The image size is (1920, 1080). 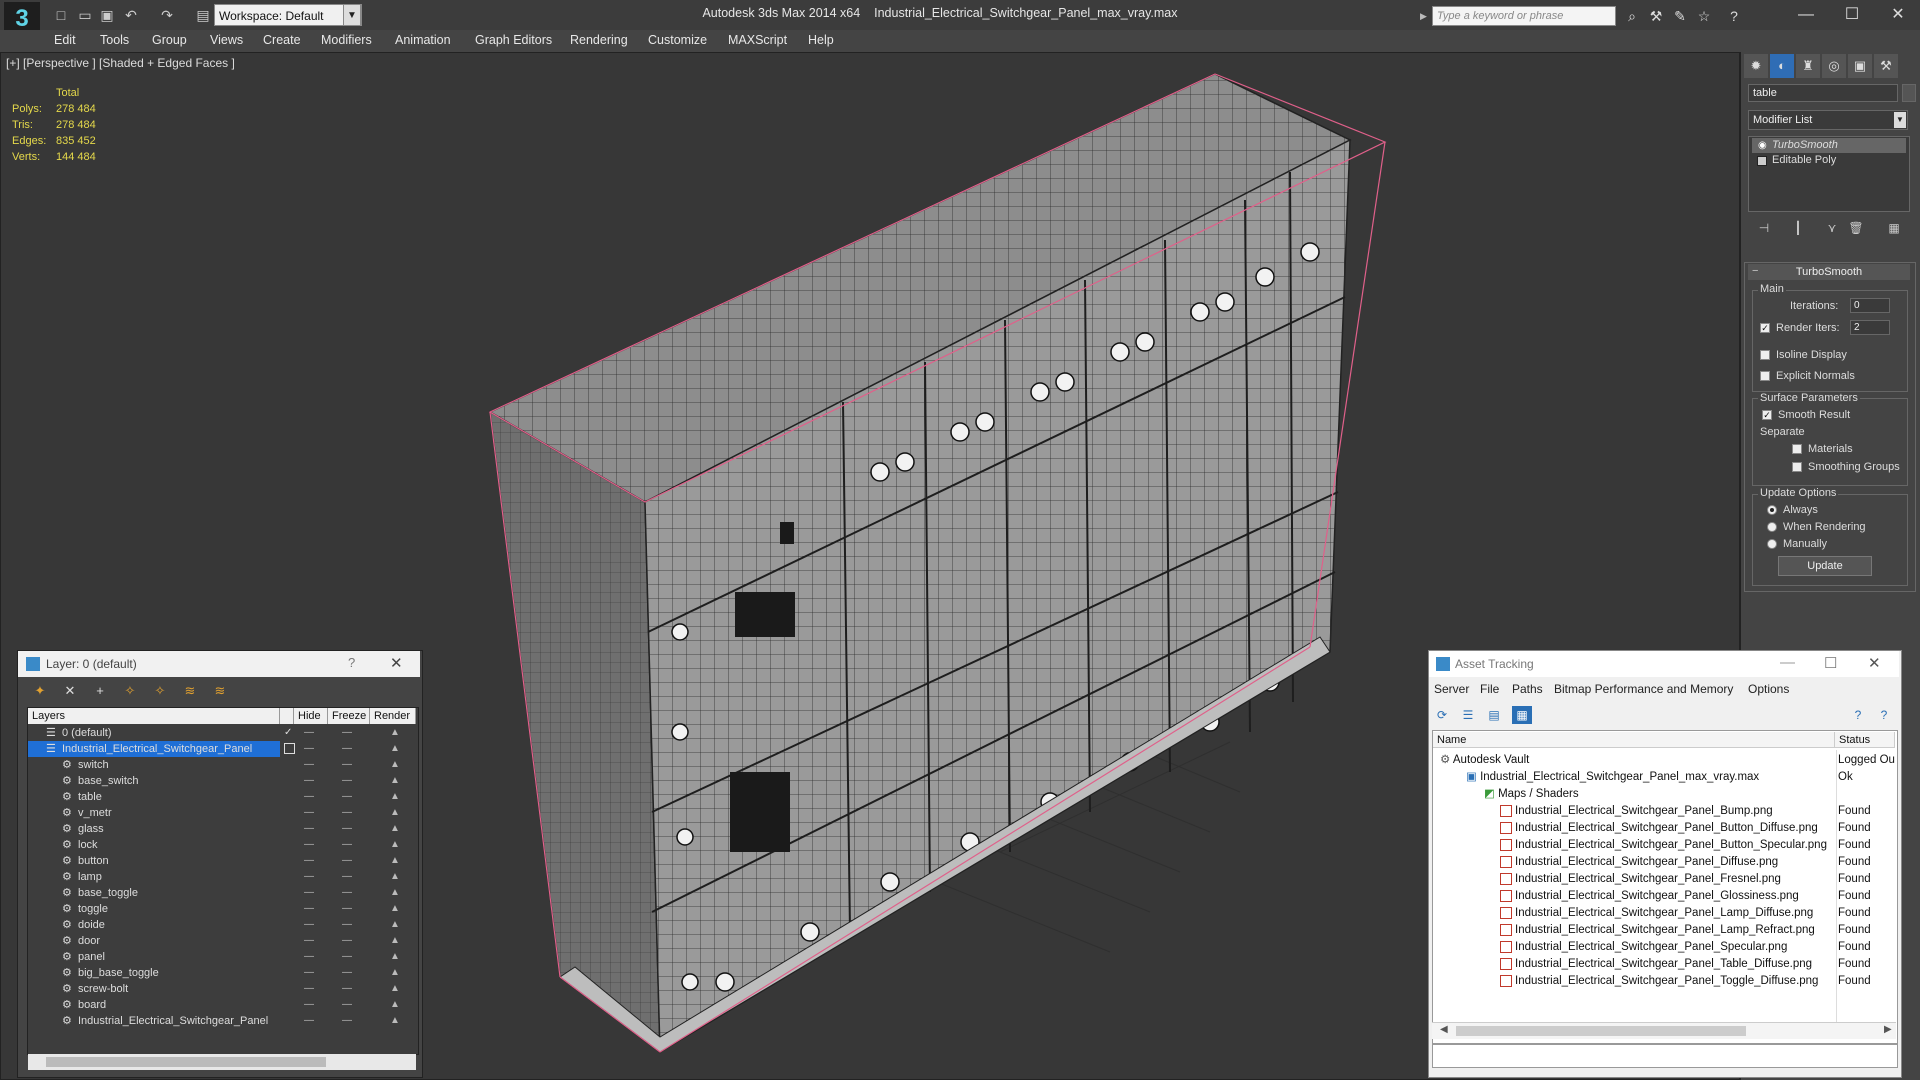 I want to click on layer-row: ⚙ v_metr — — ▲, so click(x=222, y=813).